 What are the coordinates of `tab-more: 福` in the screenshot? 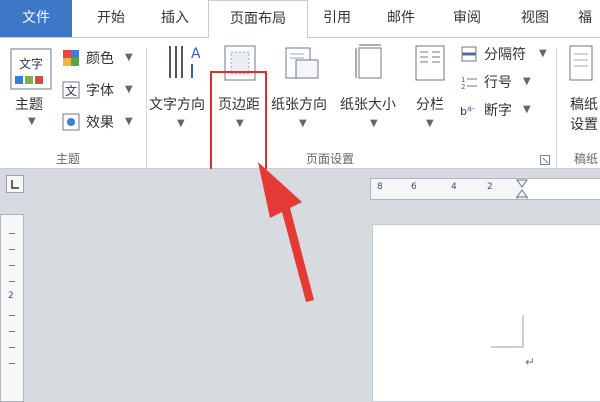 It's located at (585, 18).